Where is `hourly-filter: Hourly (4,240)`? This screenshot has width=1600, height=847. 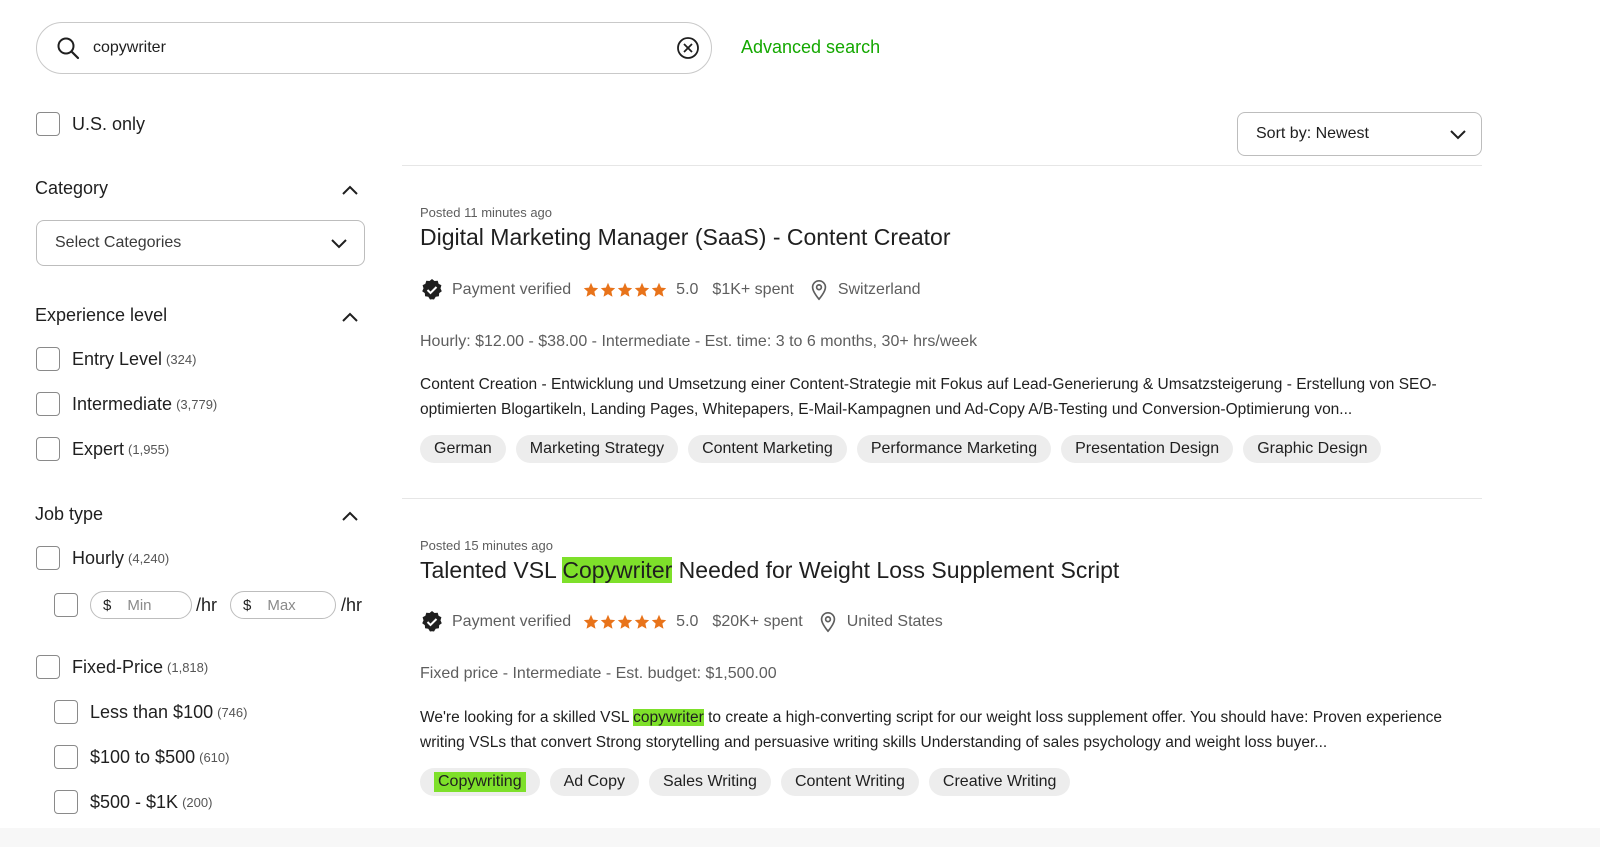
hourly-filter: Hourly (4,240) is located at coordinates (102, 558).